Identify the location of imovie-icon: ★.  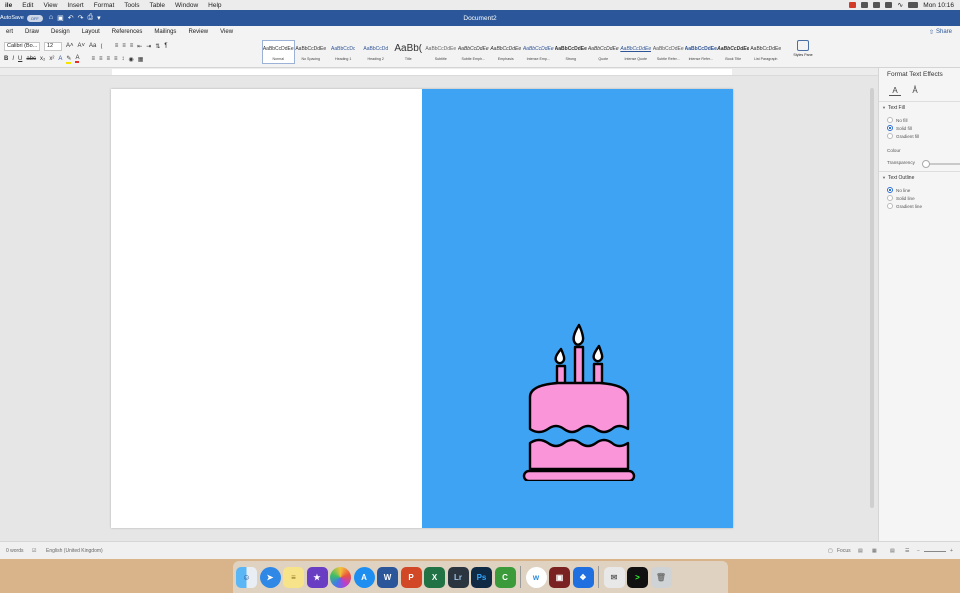
(317, 577).